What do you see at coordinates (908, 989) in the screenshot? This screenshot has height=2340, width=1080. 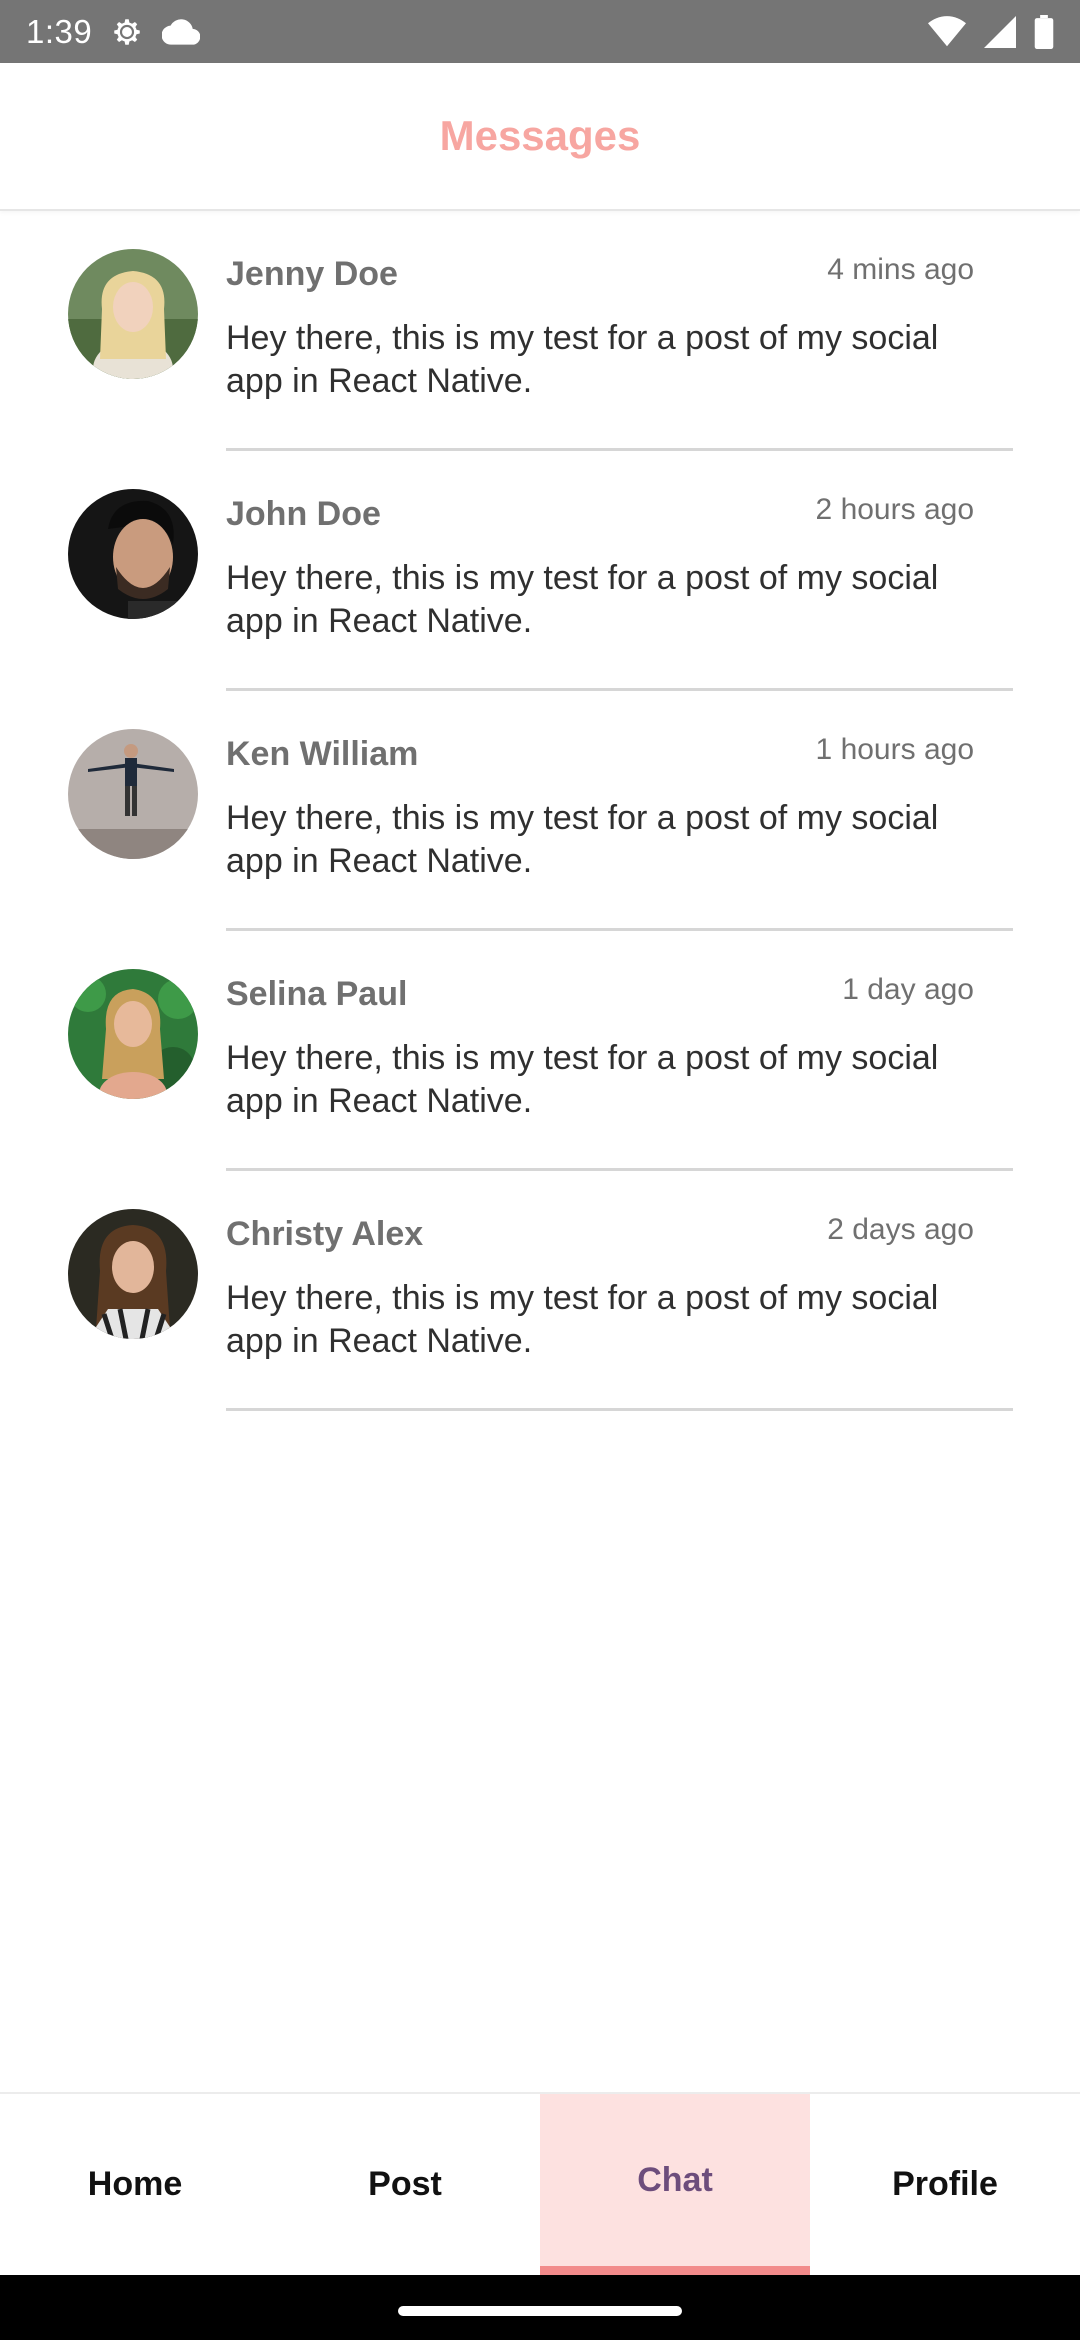 I see `message-time: 1 day ago` at bounding box center [908, 989].